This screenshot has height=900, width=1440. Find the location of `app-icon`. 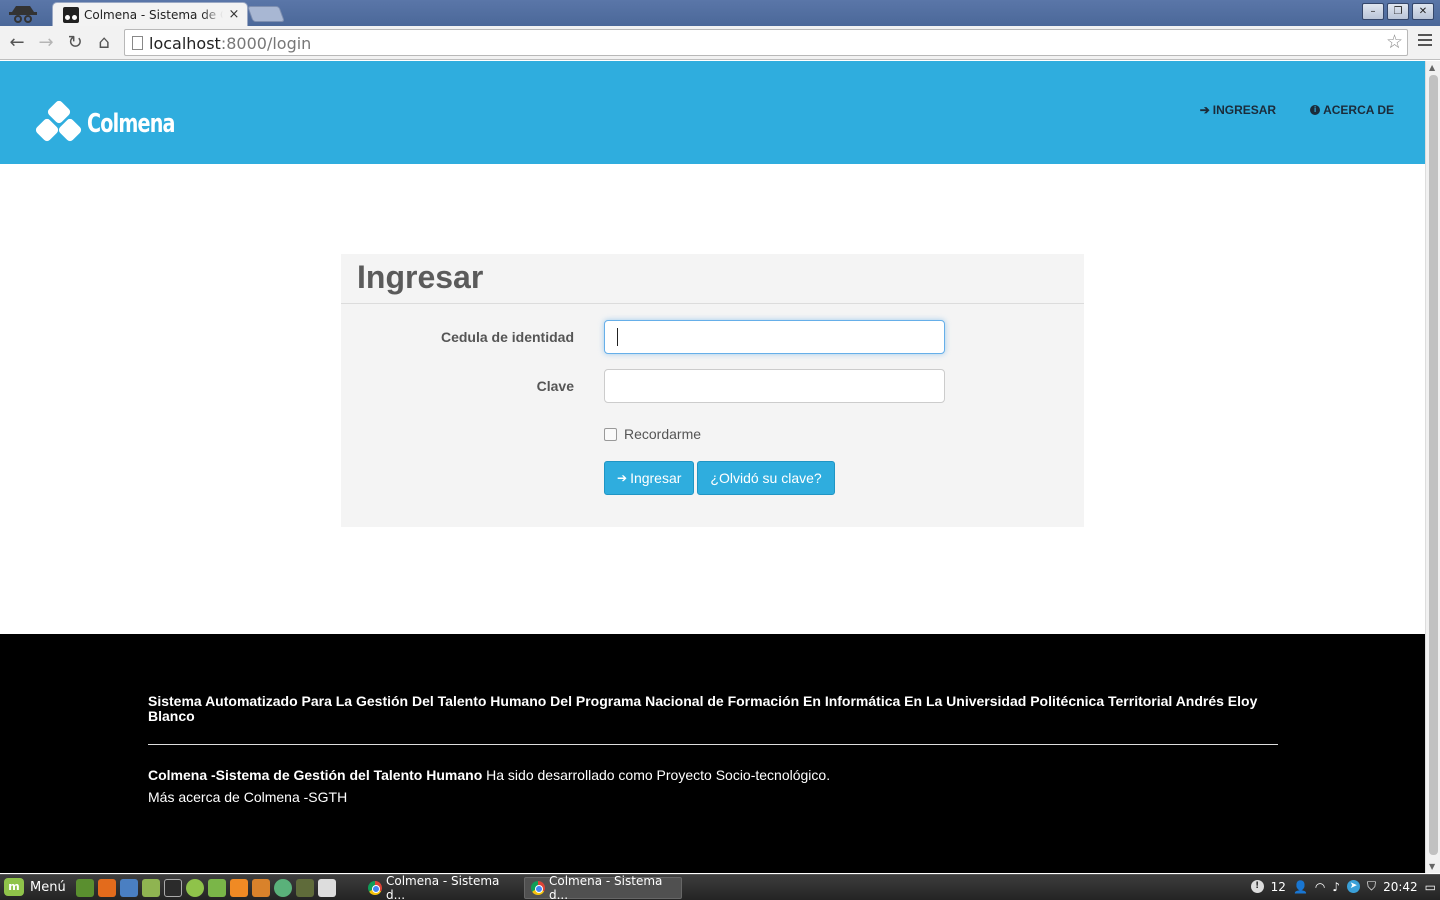

app-icon is located at coordinates (195, 888).